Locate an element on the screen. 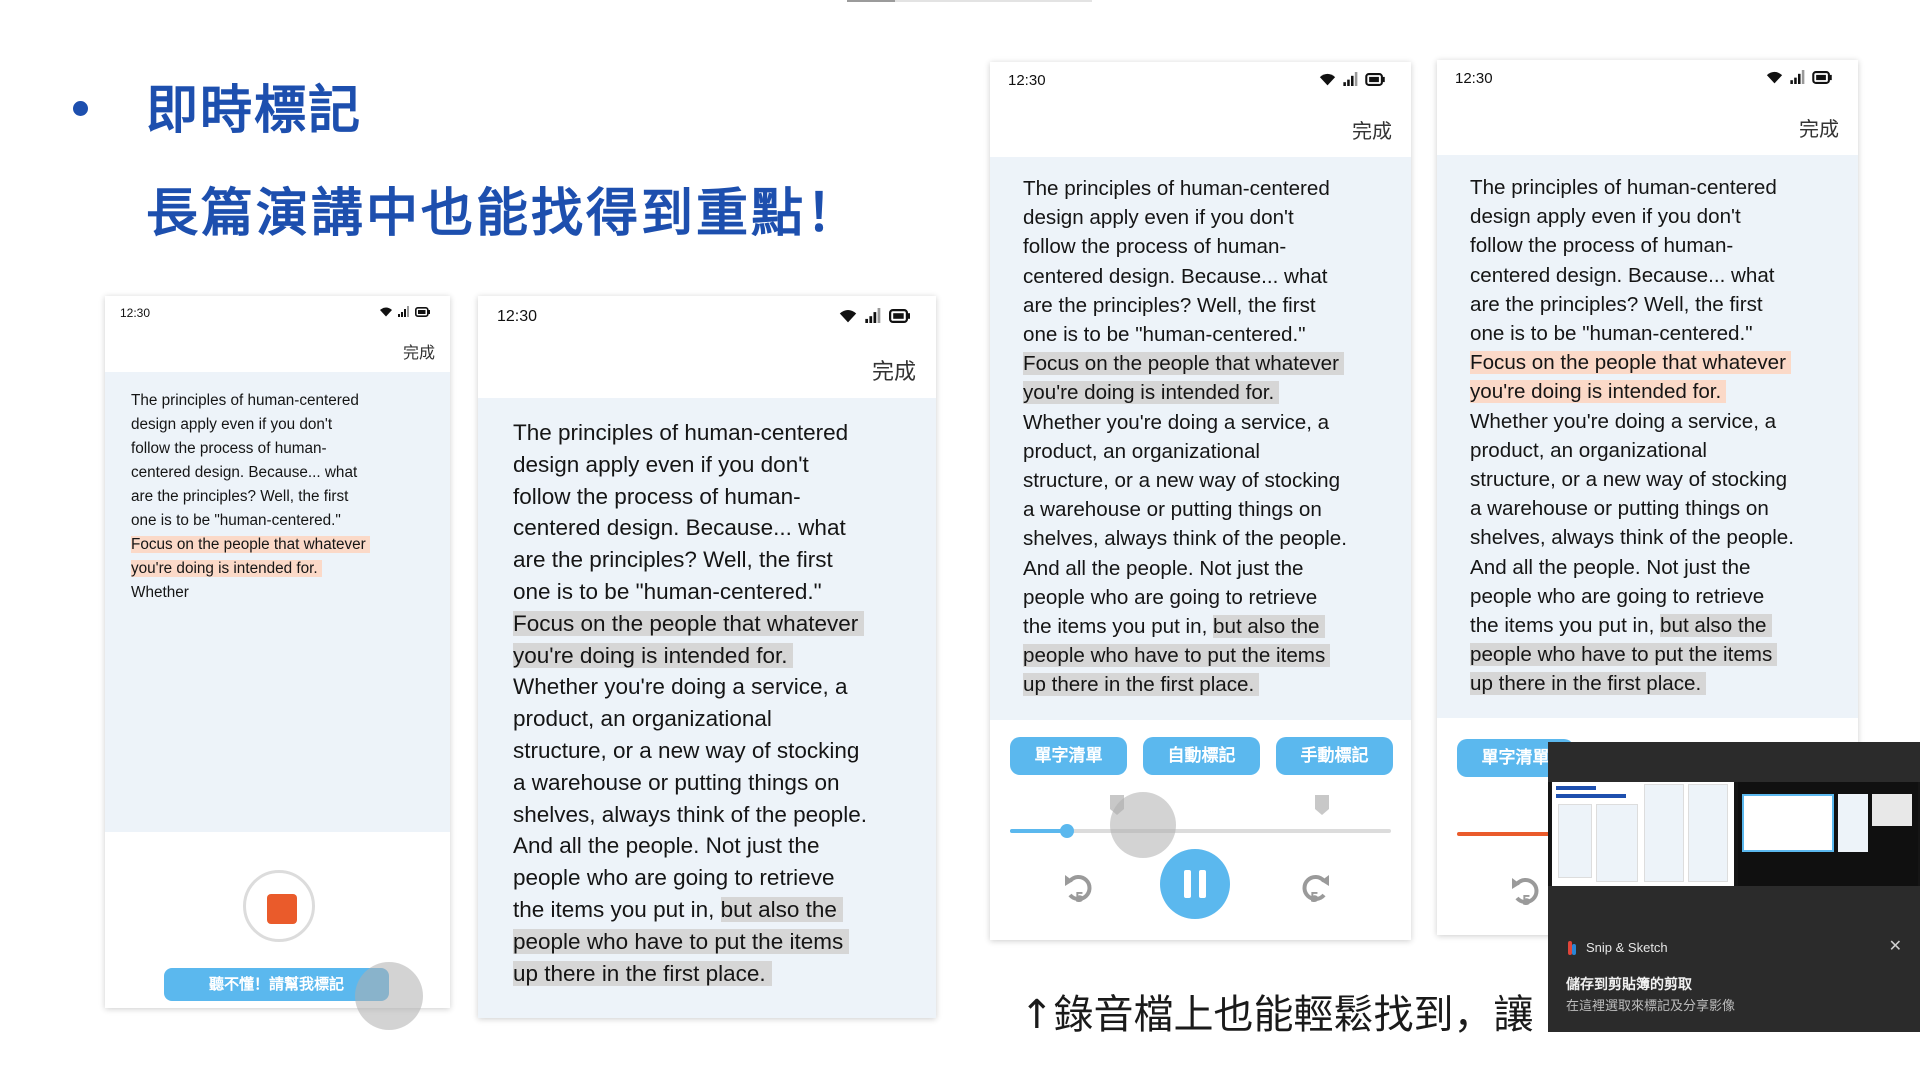 This screenshot has width=1920, height=1080. pause-button is located at coordinates (1195, 884).